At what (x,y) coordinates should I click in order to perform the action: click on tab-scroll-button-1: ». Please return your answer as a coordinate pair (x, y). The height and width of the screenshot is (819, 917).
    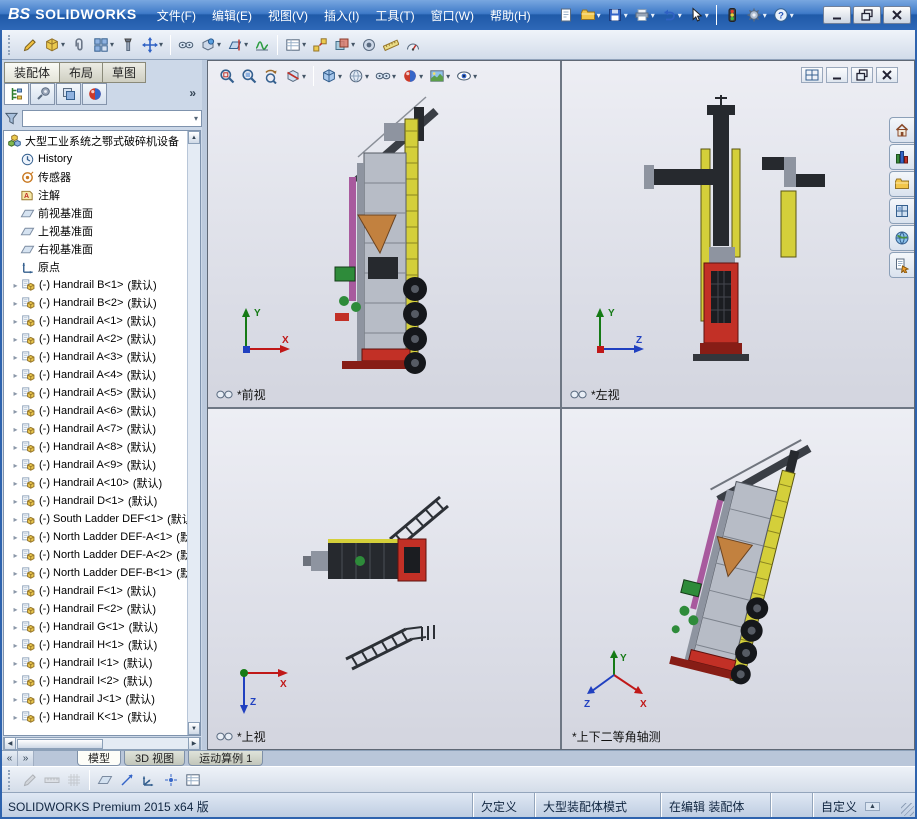
    Looking at the image, I should click on (26, 758).